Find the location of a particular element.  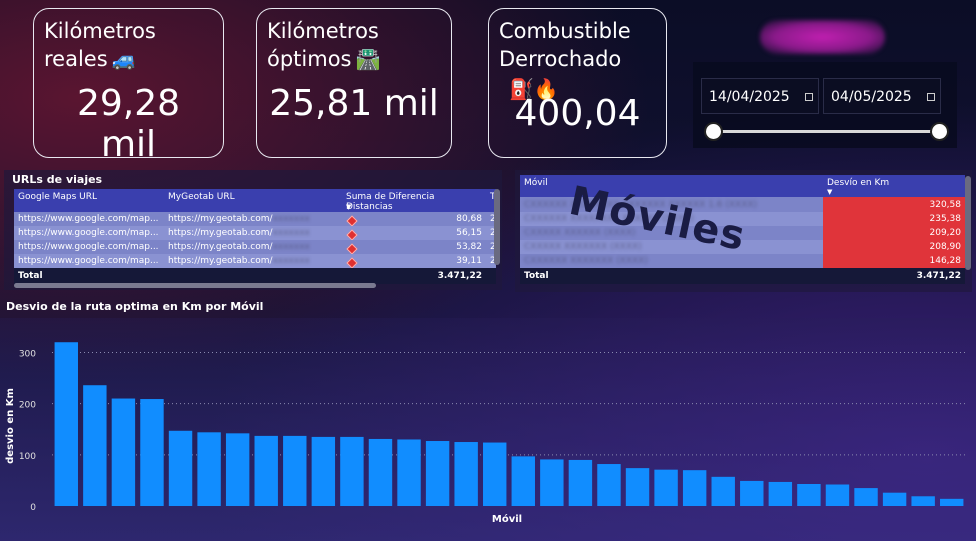

diff-value: 53,82 is located at coordinates (469, 246).